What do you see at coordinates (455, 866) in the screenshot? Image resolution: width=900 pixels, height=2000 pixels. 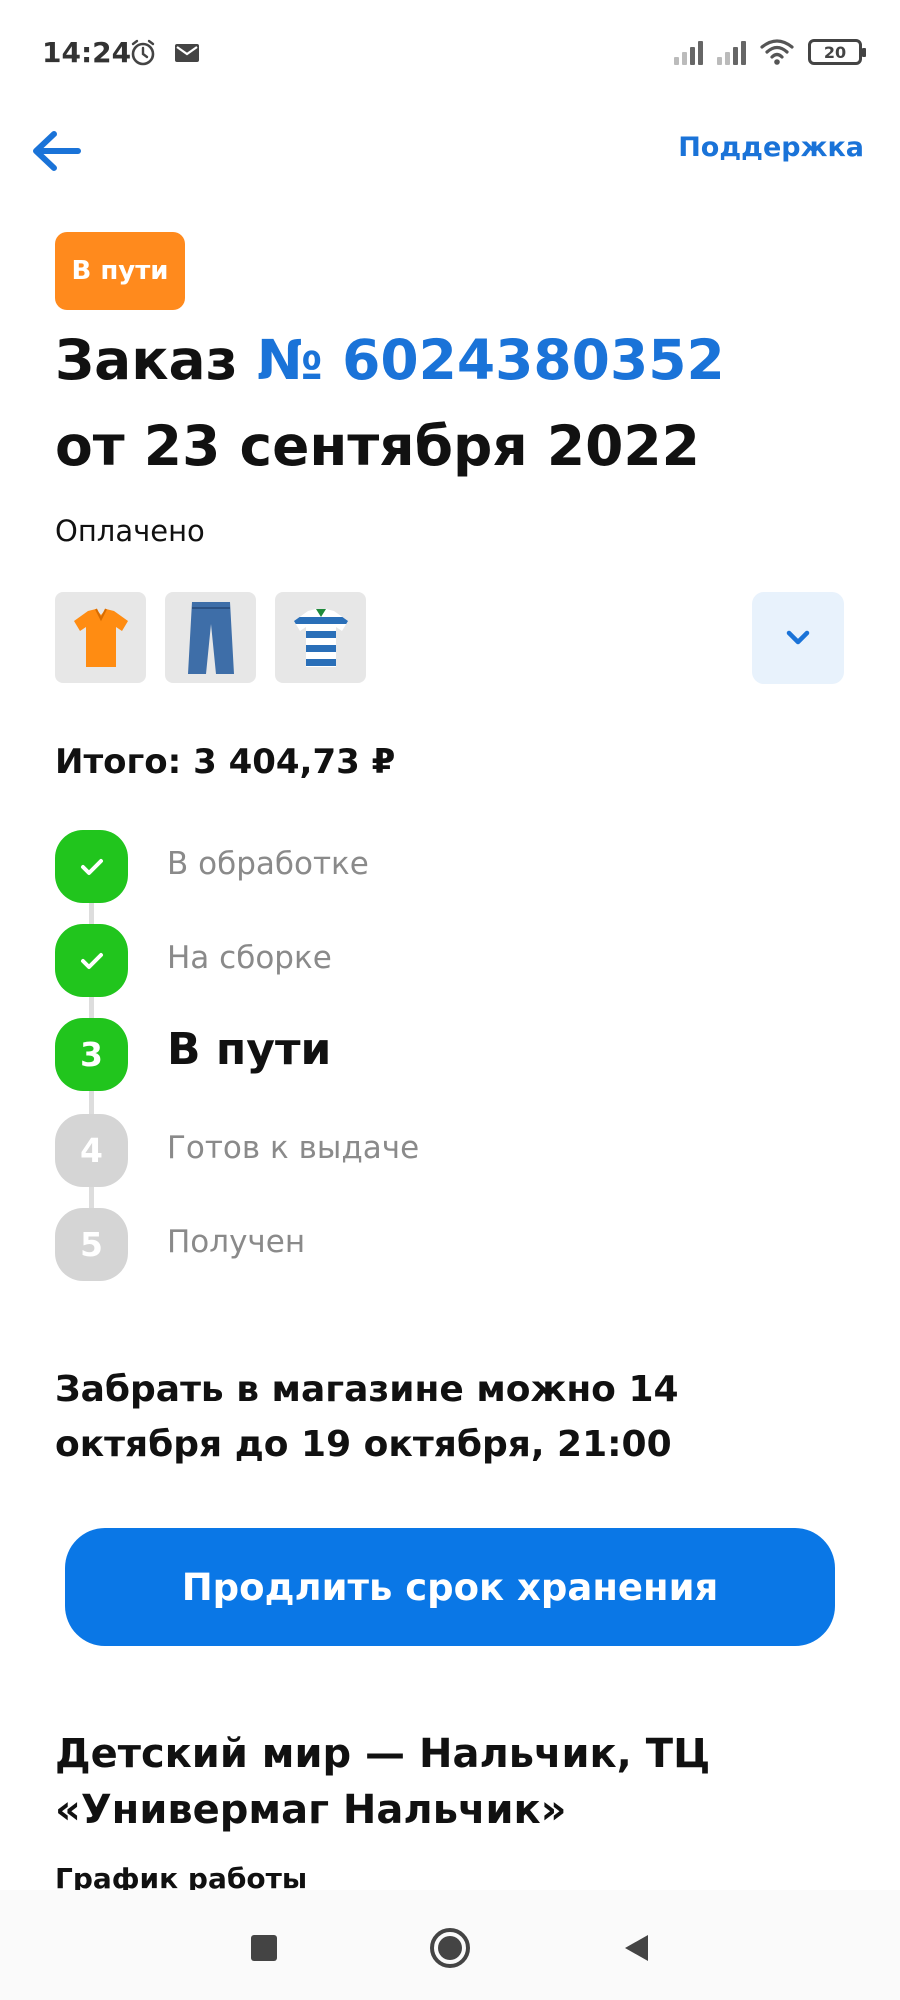 I see `step-processing: В обработке` at bounding box center [455, 866].